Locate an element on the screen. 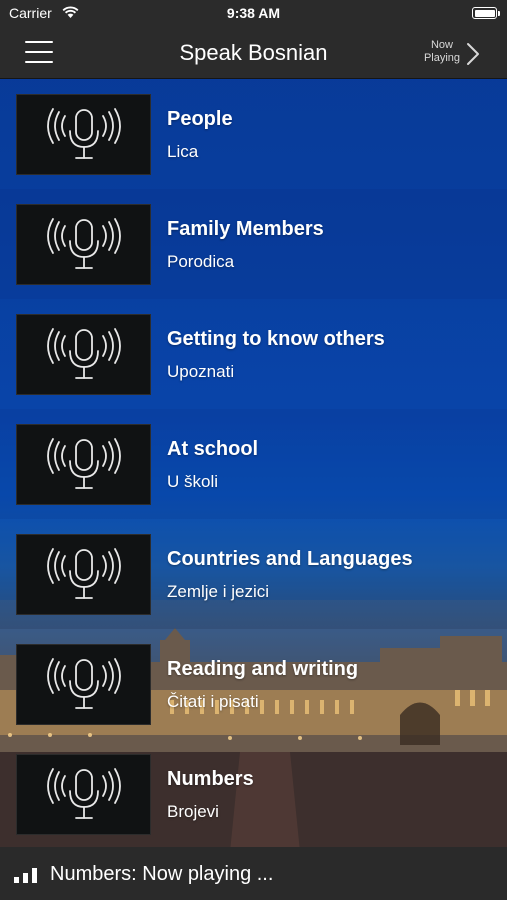 Image resolution: width=507 pixels, height=900 pixels. lesson-row: Numbers Brojevi is located at coordinates (253, 794).